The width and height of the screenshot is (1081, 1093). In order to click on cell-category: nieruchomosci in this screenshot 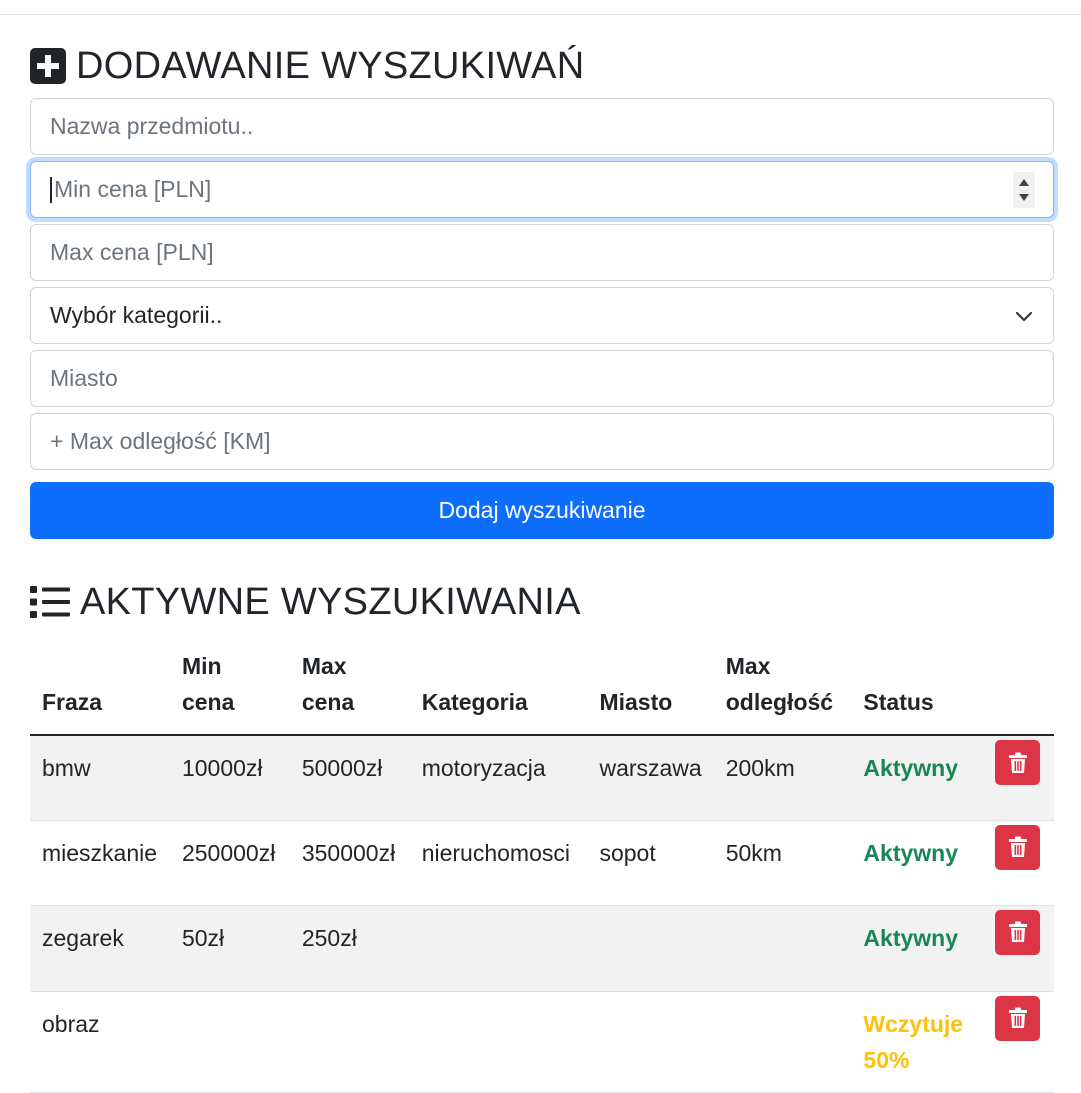, I will do `click(498, 863)`.